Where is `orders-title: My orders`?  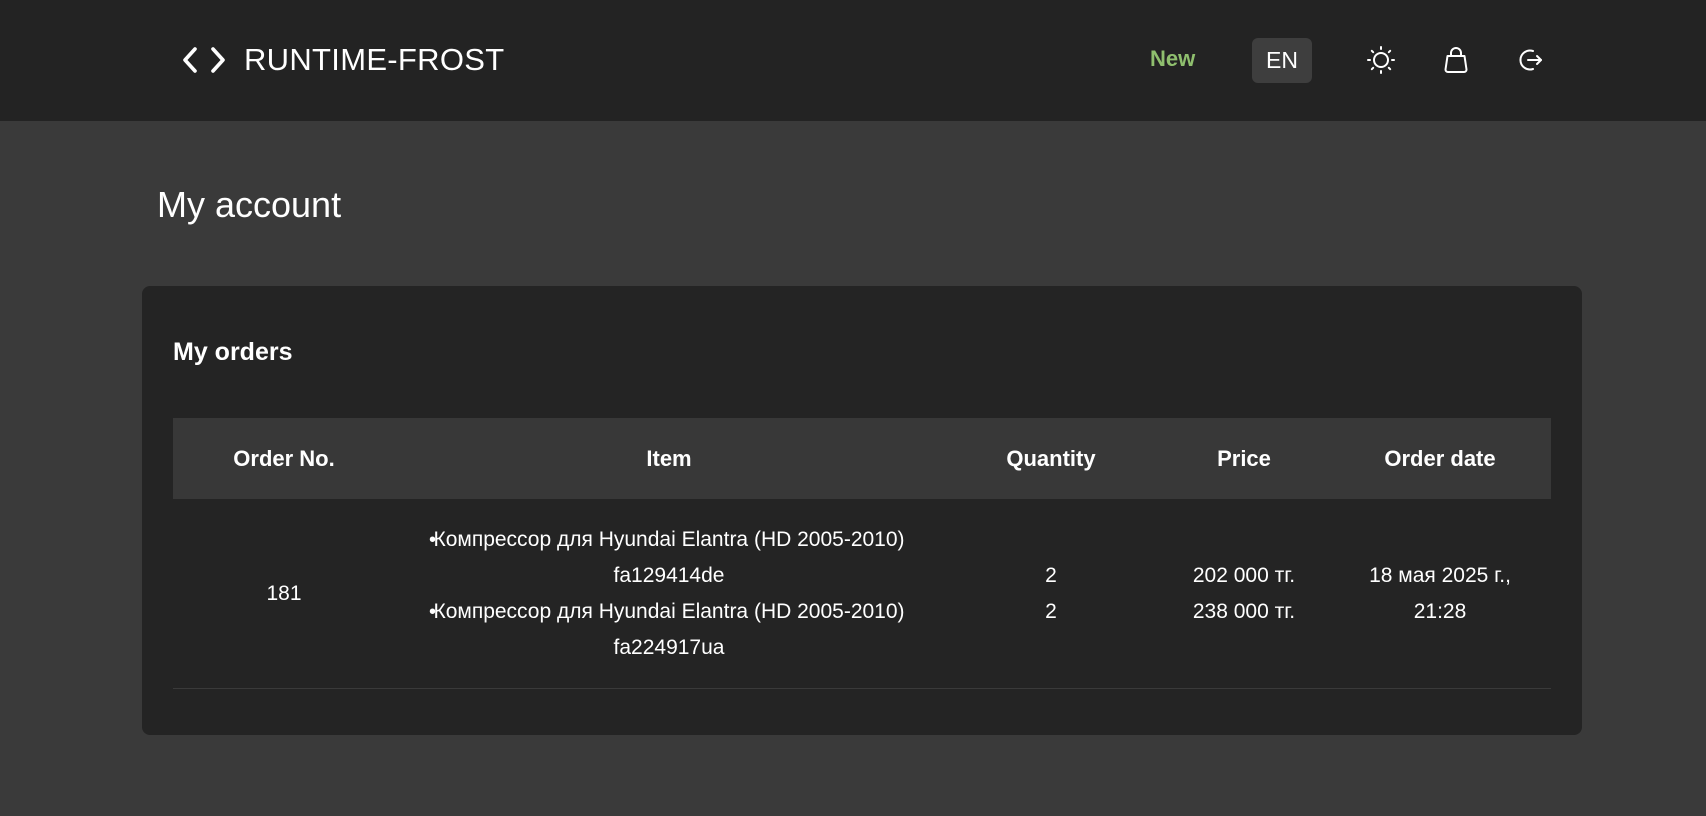 orders-title: My orders is located at coordinates (233, 352).